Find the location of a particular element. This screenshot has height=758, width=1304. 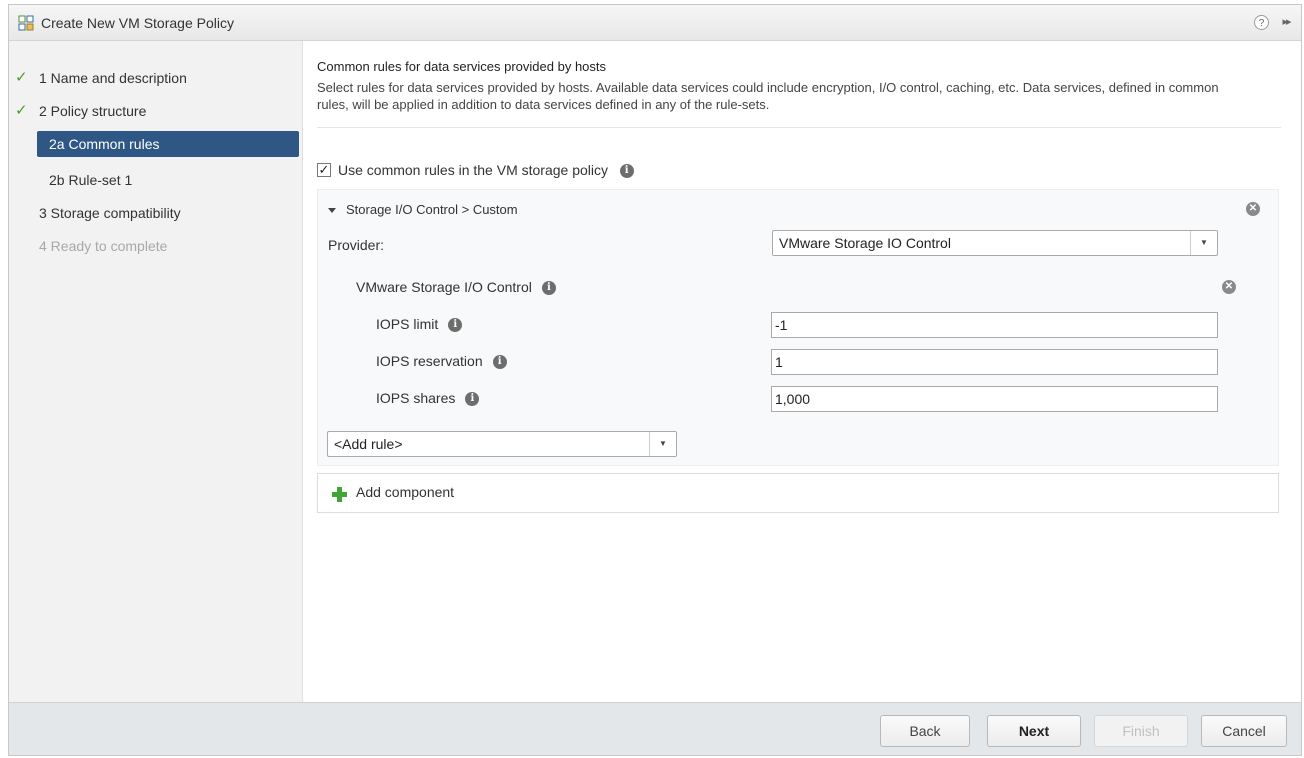

iops-limit-label: IOPS limit i is located at coordinates (419, 324).